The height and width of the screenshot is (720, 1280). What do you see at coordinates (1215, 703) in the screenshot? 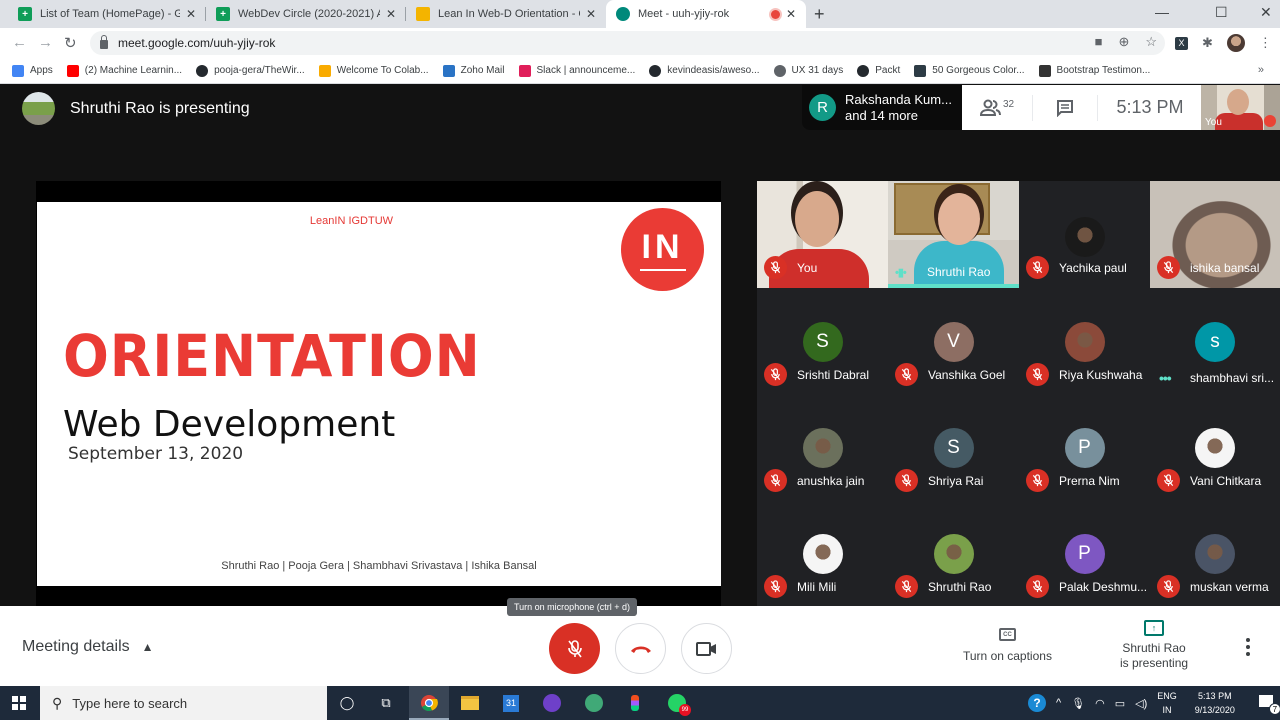
I see `taskbar-clock: 5:13 PM 9/13/2020` at bounding box center [1215, 703].